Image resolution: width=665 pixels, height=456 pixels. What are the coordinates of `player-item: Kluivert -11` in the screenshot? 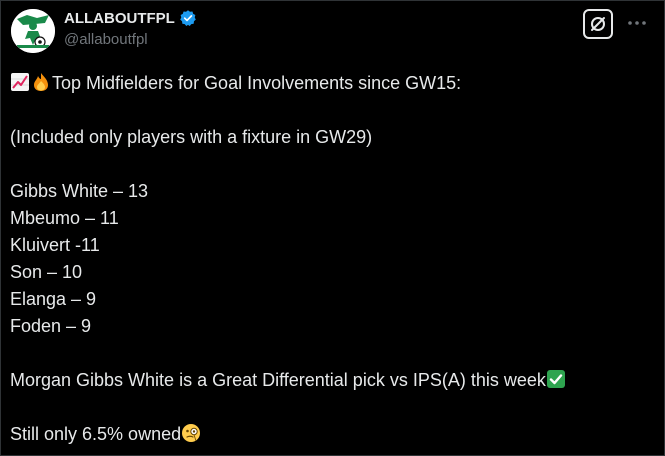 It's located at (55, 245).